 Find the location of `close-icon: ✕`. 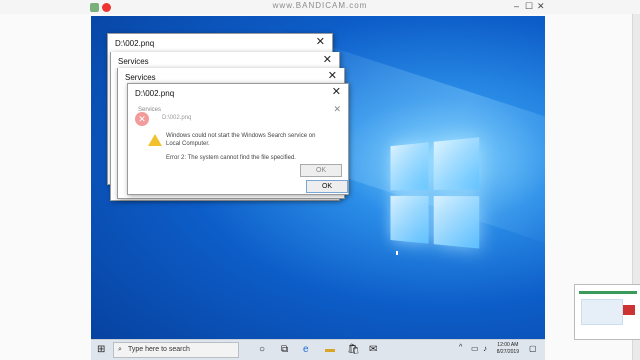

close-icon: ✕ is located at coordinates (541, 6).